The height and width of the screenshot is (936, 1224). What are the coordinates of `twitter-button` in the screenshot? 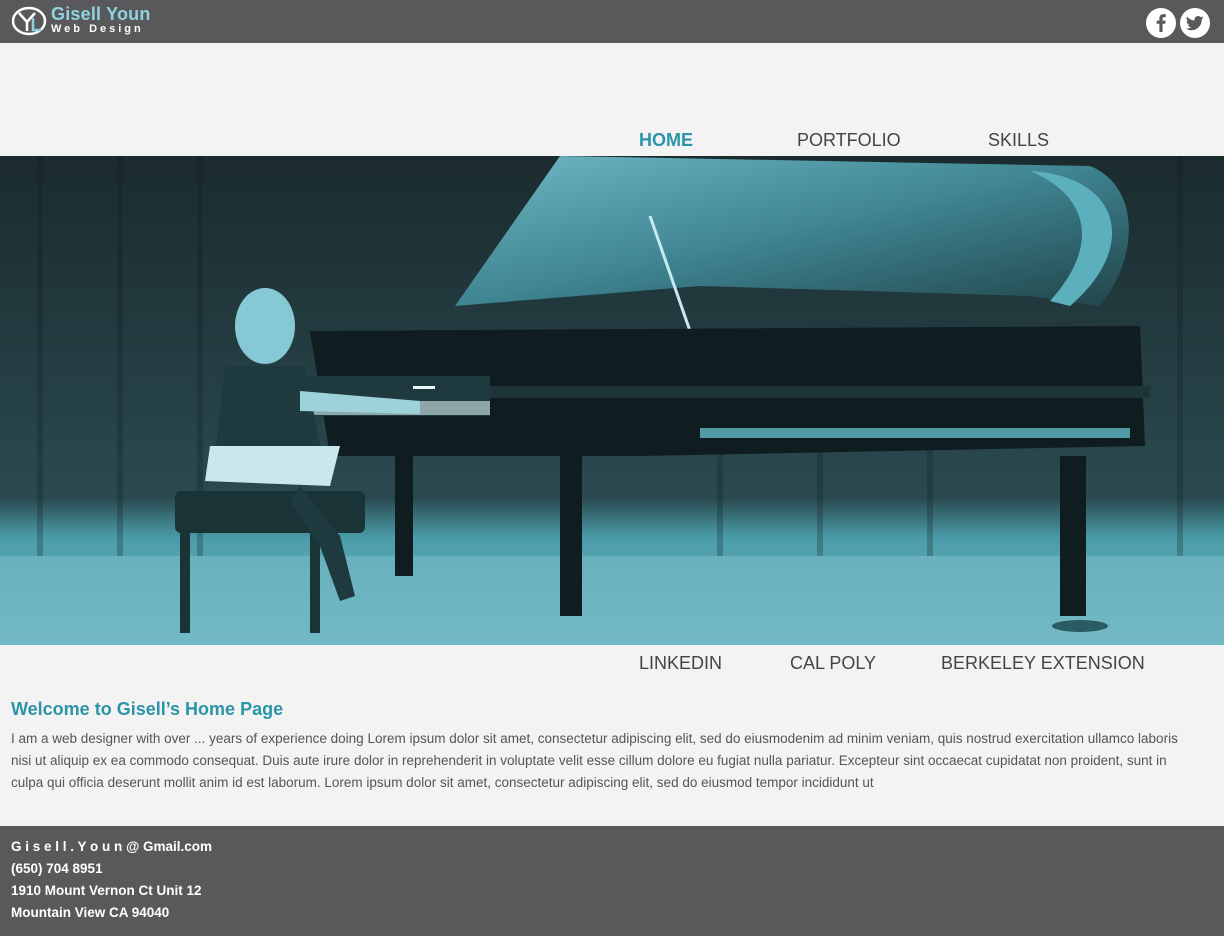 It's located at (1195, 23).